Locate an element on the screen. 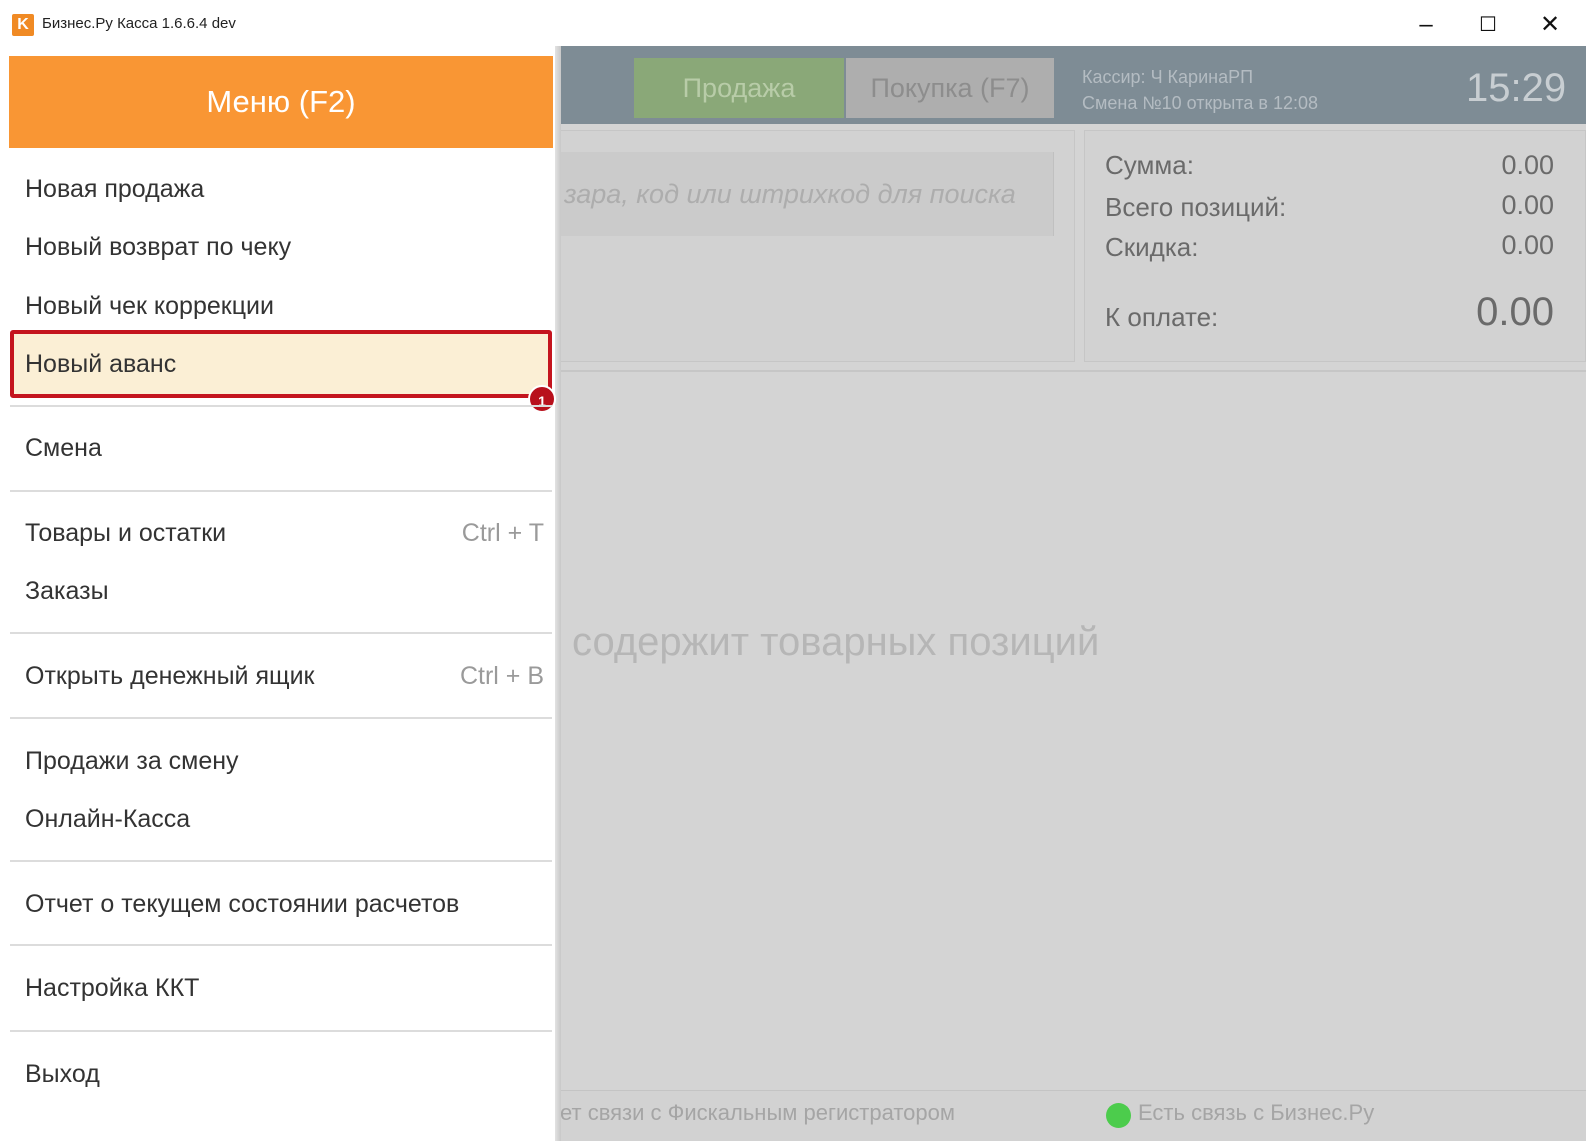  menu-item-orders: Заказы is located at coordinates (281, 591).